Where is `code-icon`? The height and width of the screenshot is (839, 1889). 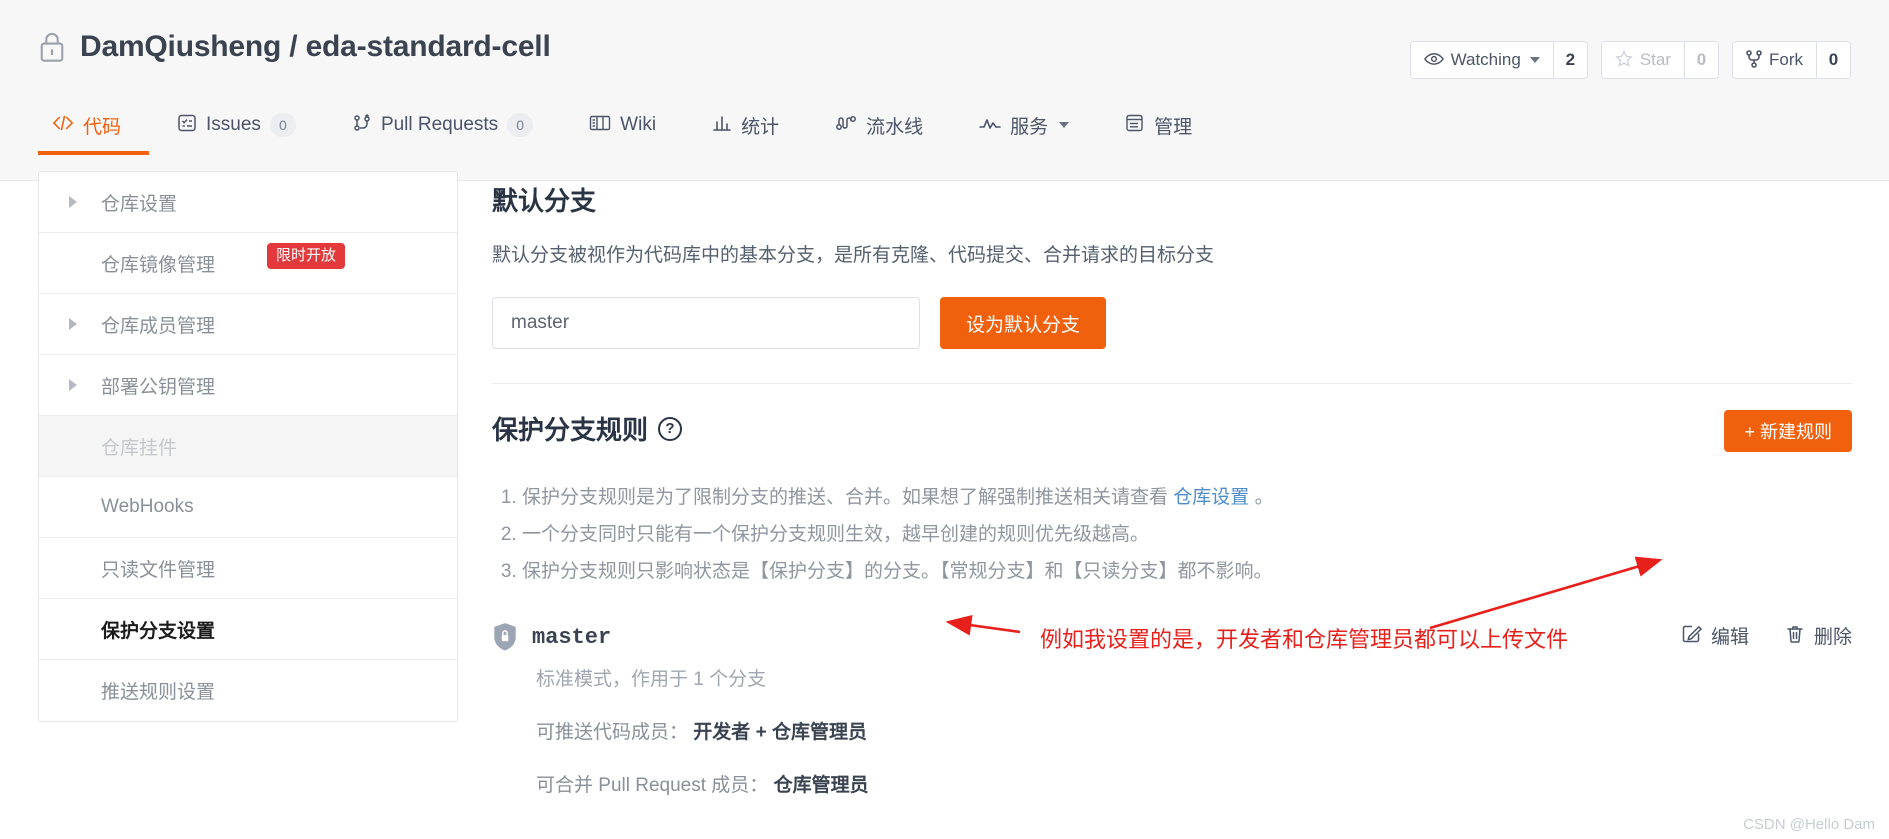 code-icon is located at coordinates (63, 125).